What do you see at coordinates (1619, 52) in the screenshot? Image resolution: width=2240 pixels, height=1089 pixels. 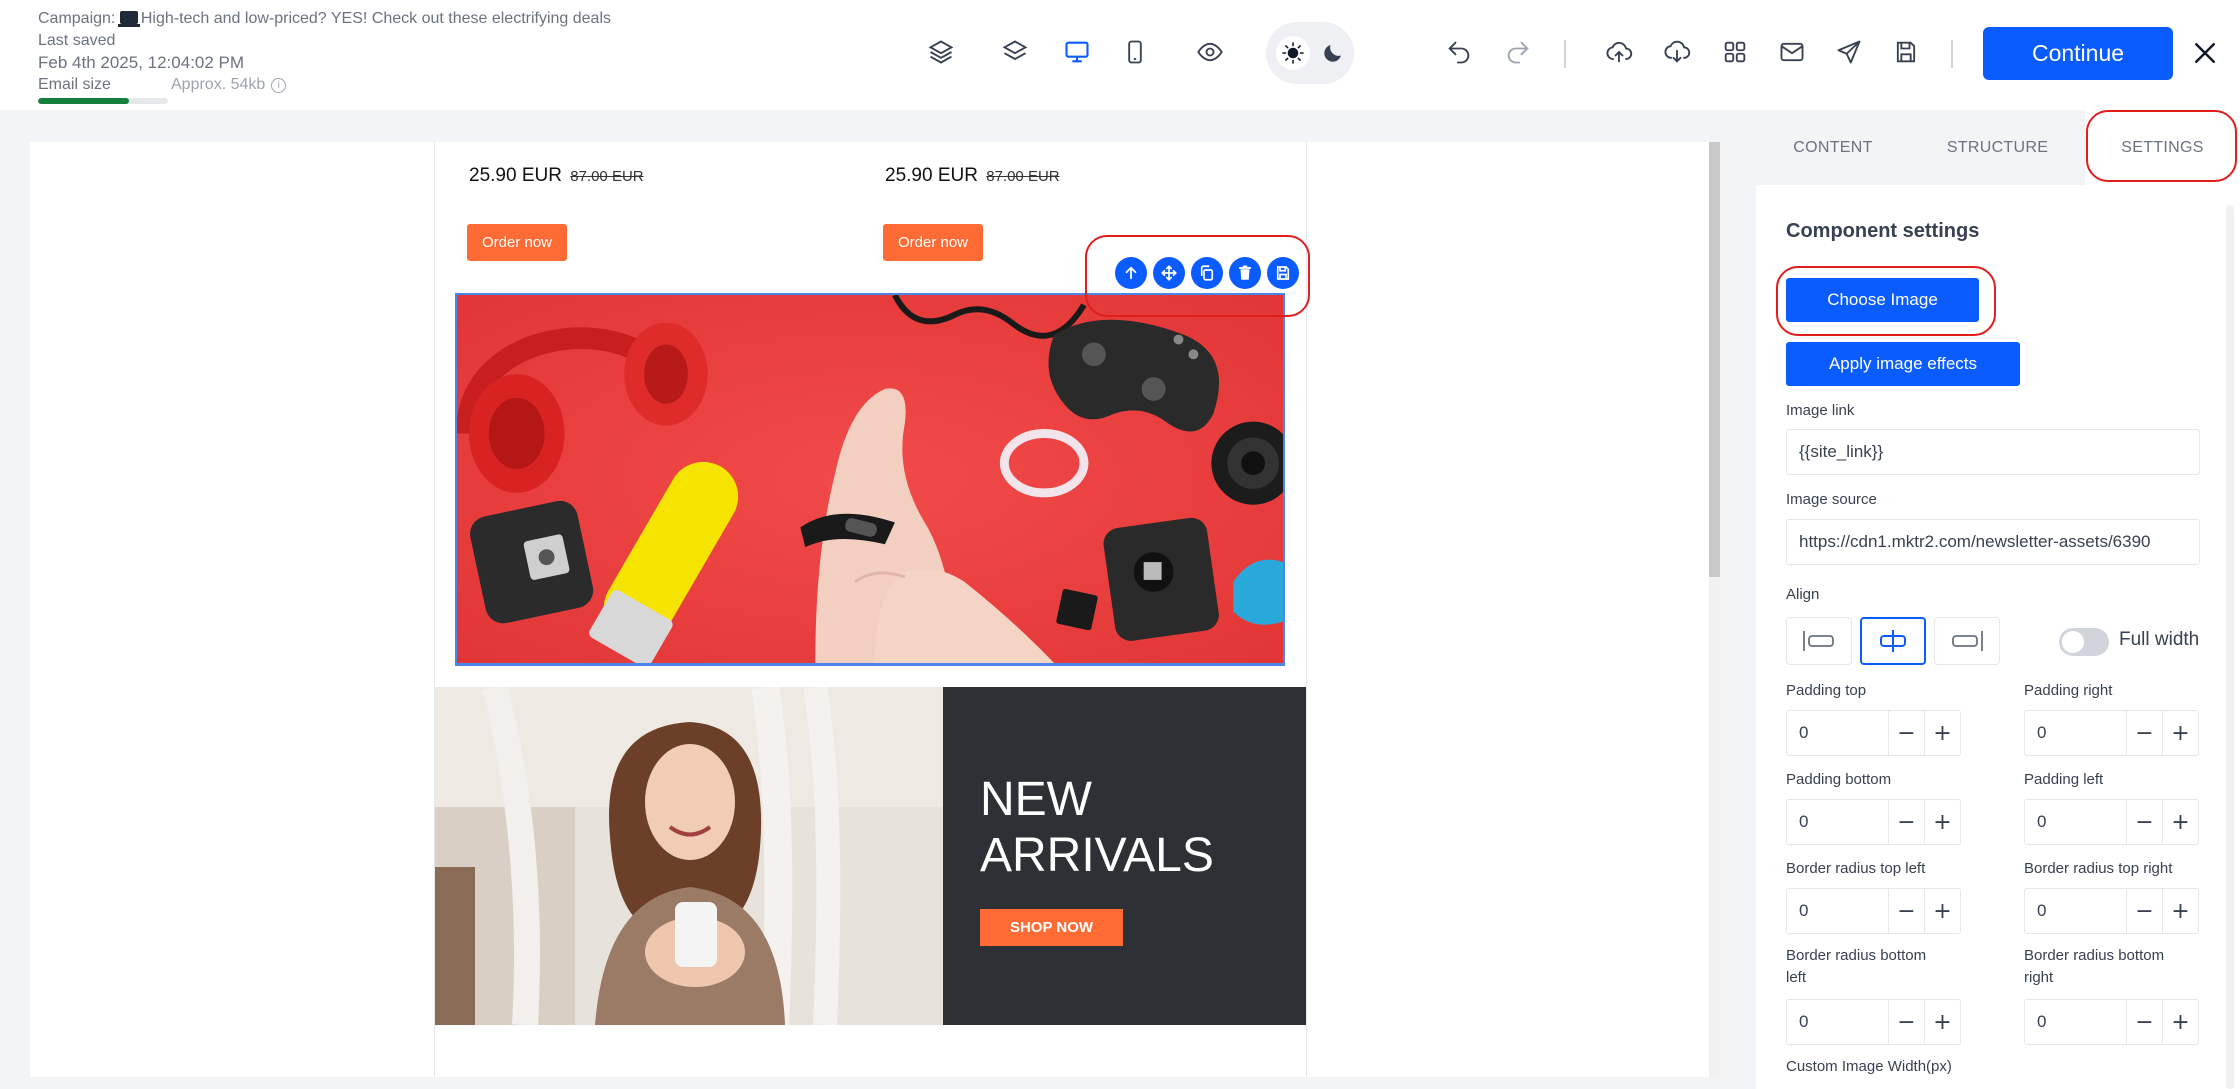 I see `upload-icon` at bounding box center [1619, 52].